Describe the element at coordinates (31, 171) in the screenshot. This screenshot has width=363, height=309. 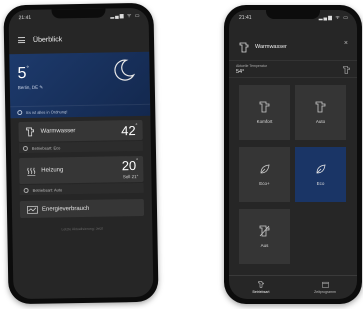
I see `radiator-icon` at that location.